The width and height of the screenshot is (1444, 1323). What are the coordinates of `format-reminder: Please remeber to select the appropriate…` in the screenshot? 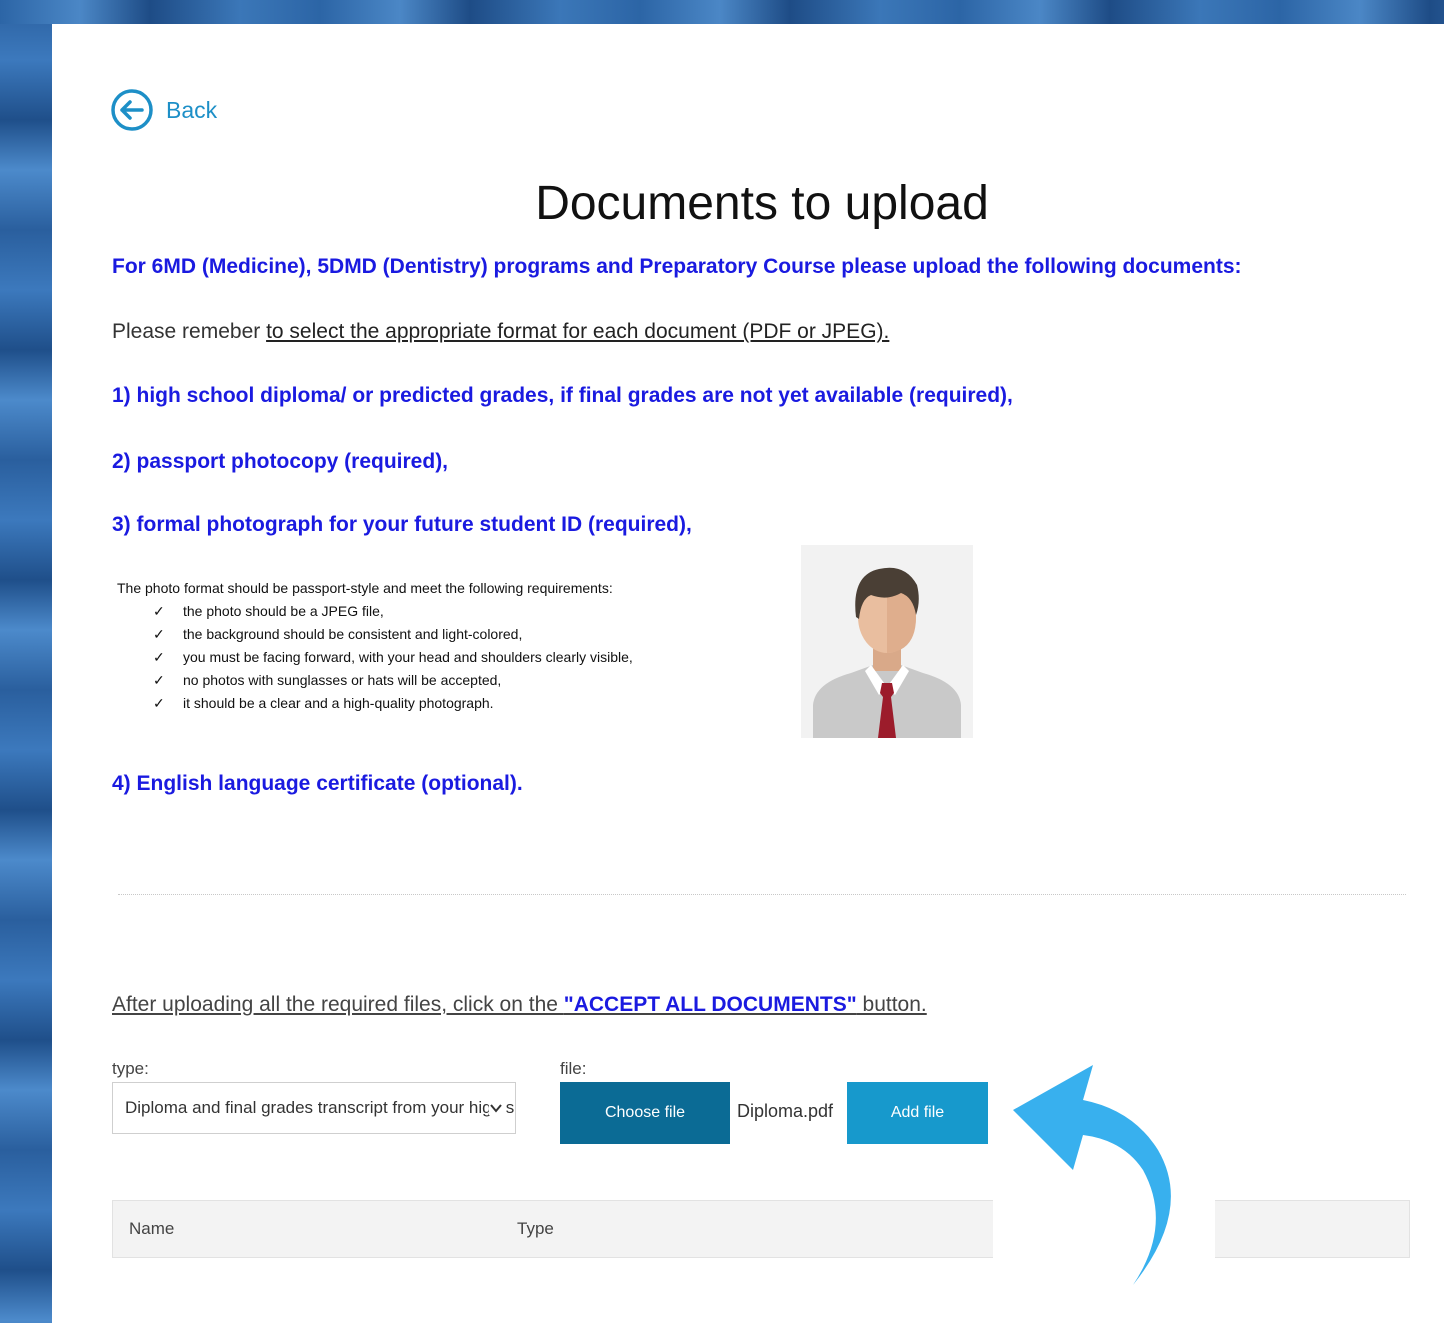 It's located at (500, 332).